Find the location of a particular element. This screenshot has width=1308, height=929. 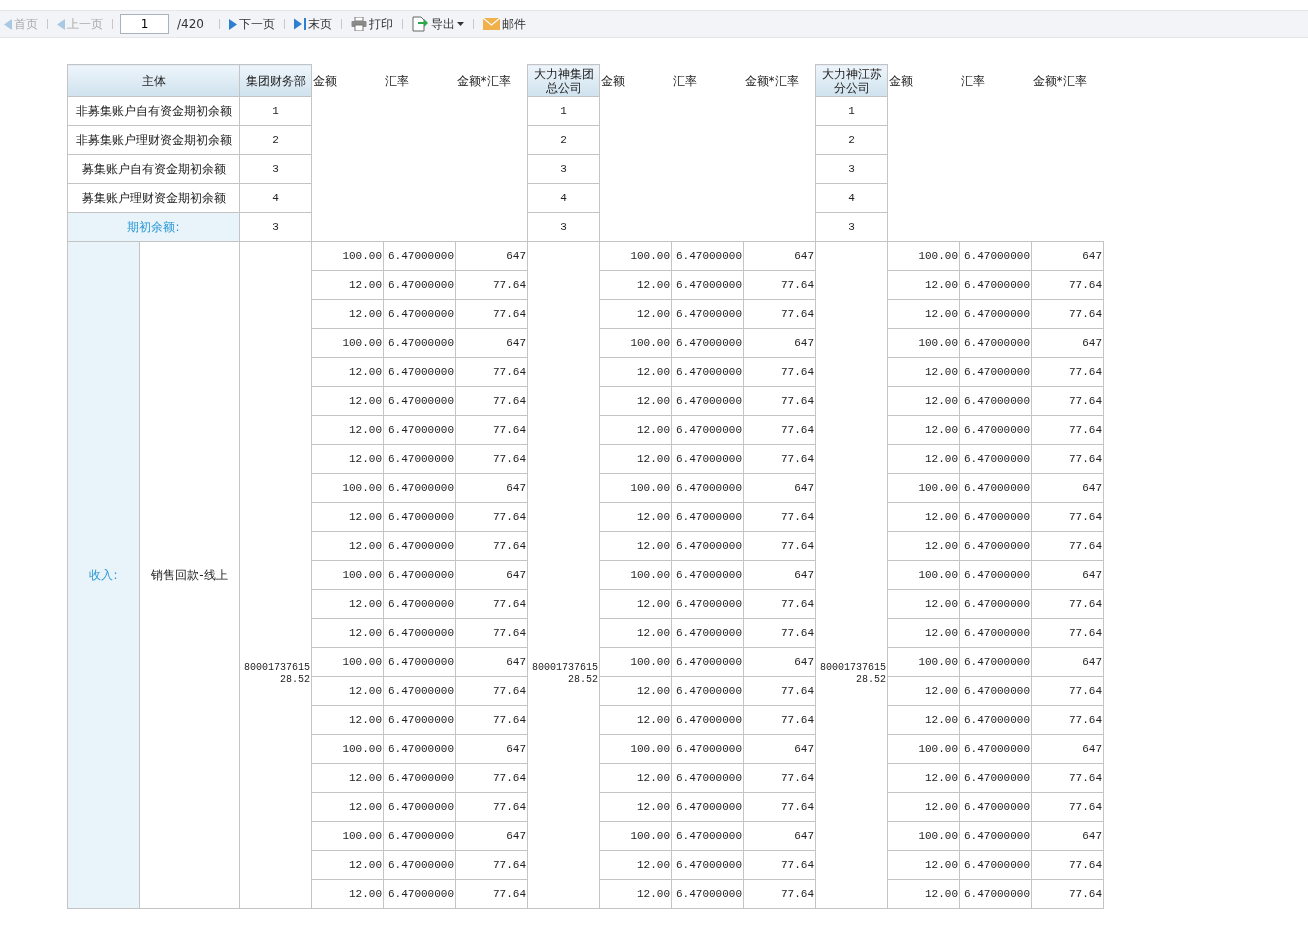

next-button: 下一页 is located at coordinates (251, 24).